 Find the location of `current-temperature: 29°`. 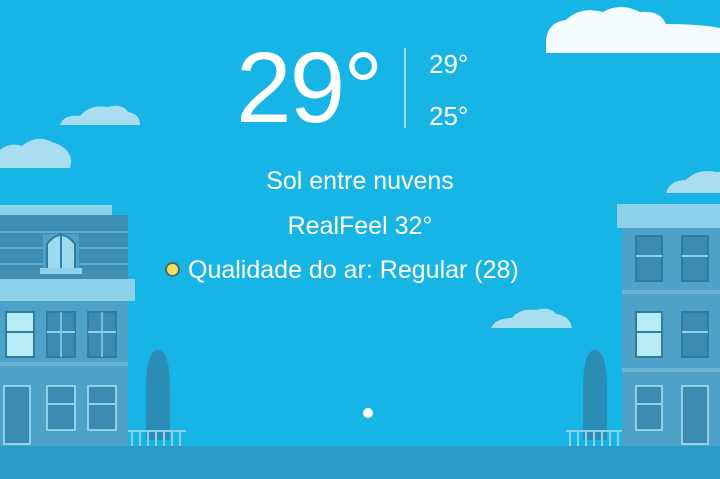

current-temperature: 29° is located at coordinates (309, 88).